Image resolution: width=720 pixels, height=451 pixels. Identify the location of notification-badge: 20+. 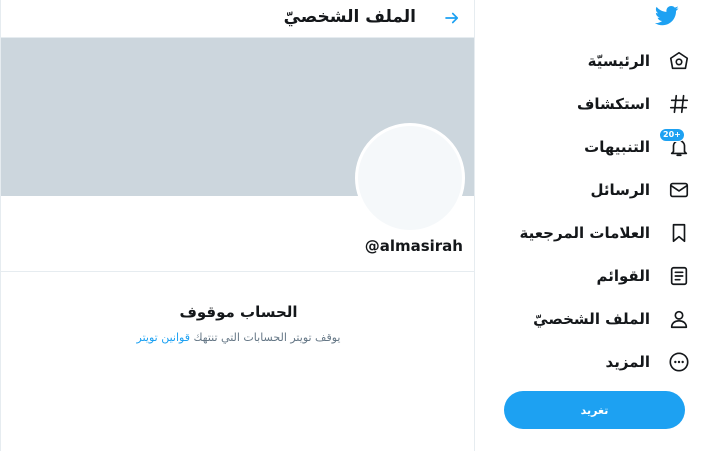
(672, 135).